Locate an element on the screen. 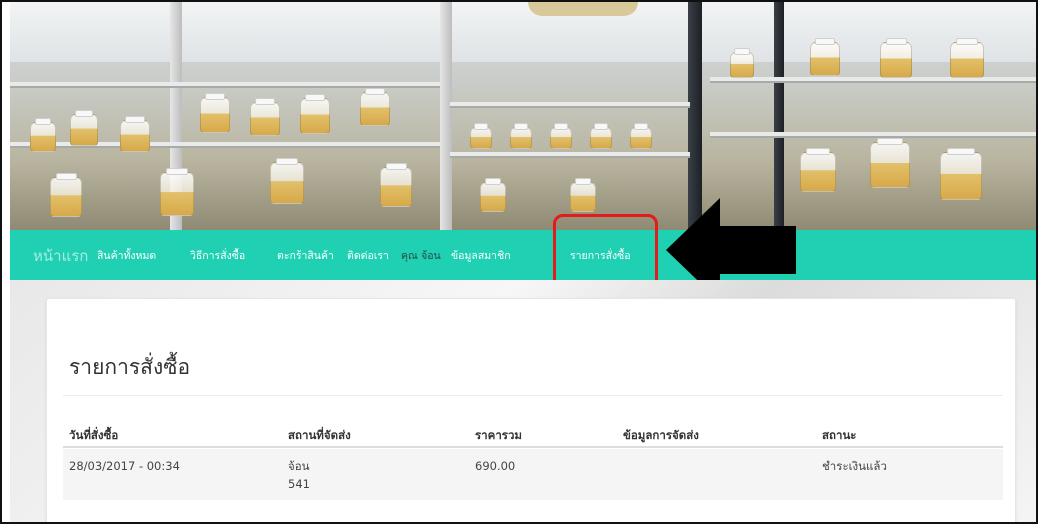  nav-item-member-info: ข้อมูลสมาชิก is located at coordinates (481, 255).